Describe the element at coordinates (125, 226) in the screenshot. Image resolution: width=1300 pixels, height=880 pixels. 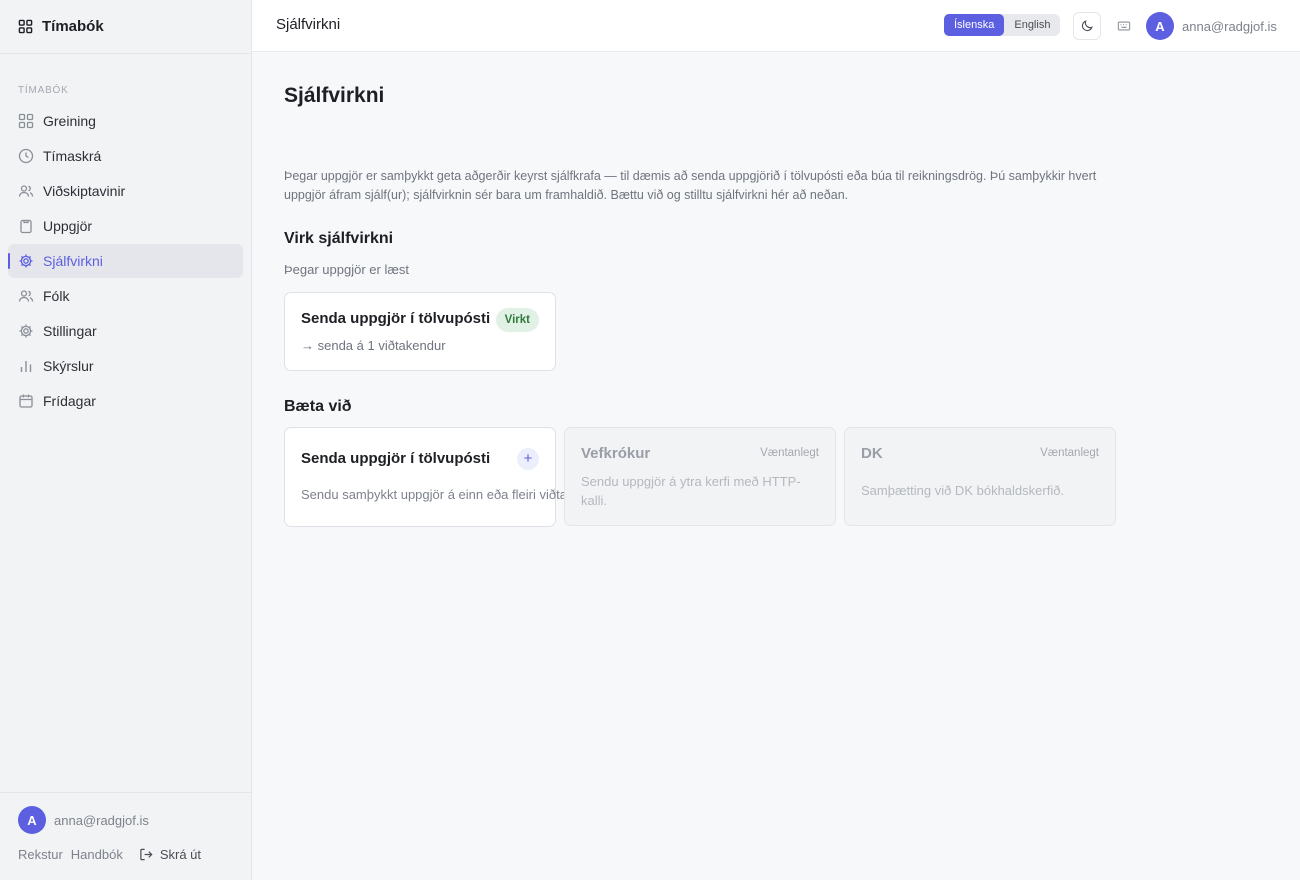
I see `sidebar-item-uppgjor: Uppgjör` at that location.